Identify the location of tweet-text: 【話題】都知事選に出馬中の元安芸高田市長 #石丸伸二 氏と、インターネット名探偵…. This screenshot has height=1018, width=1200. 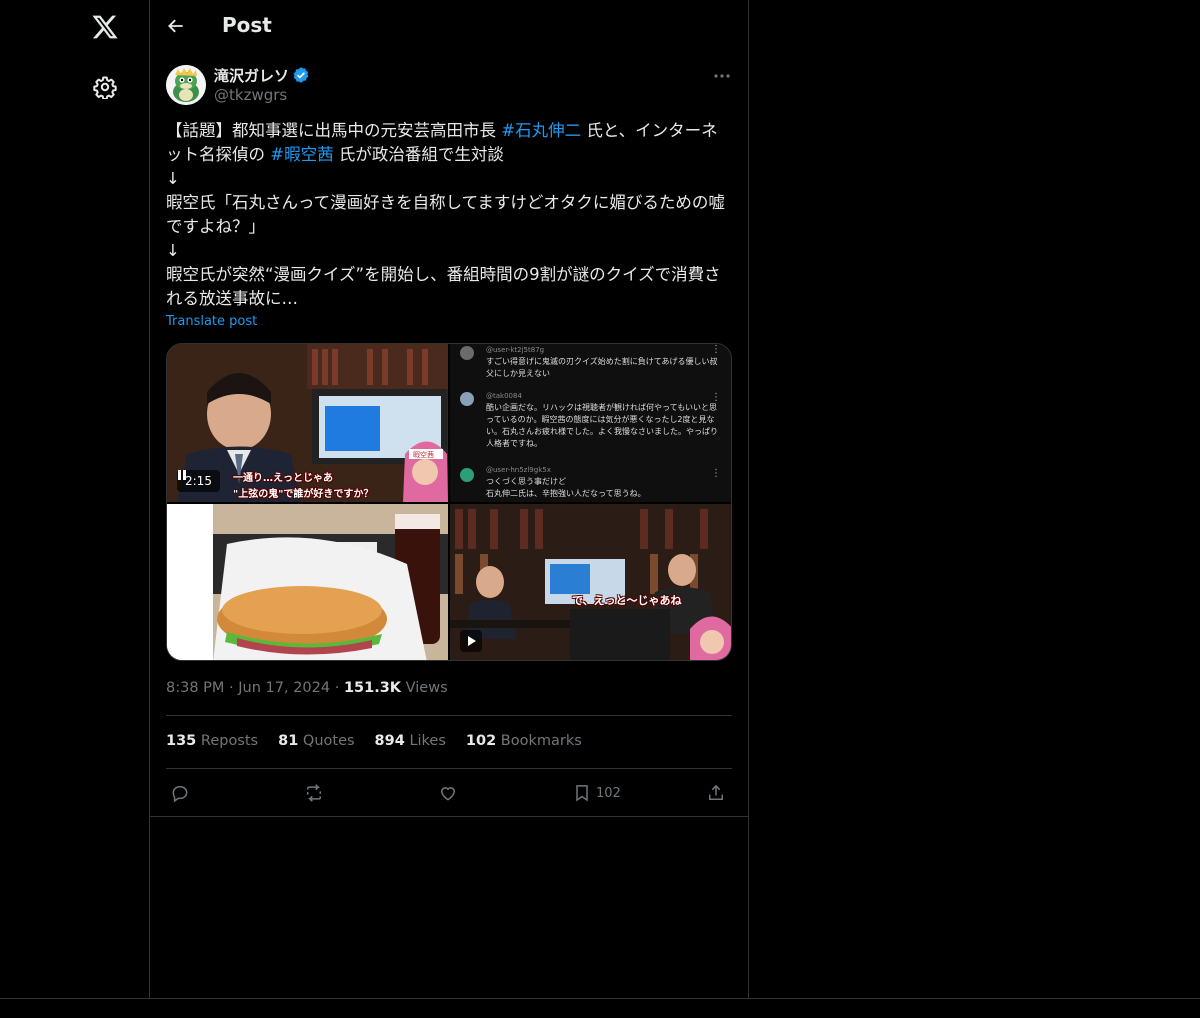
(449, 215).